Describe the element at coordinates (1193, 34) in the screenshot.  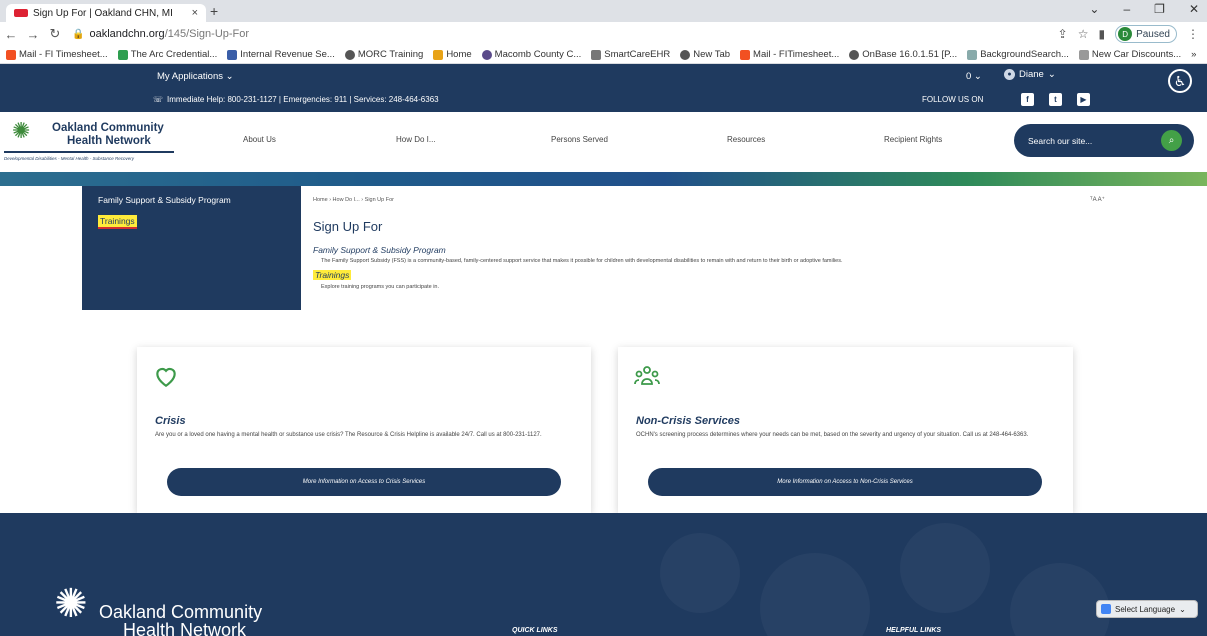
I see `browser-menu-icon: ⋮` at that location.